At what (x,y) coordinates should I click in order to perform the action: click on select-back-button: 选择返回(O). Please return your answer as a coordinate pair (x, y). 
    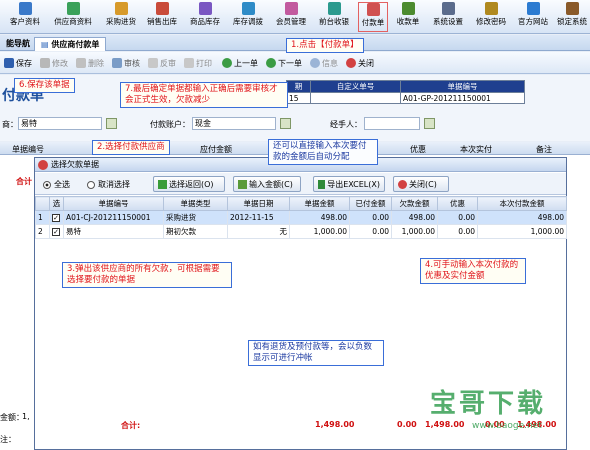
    Looking at the image, I should click on (189, 184).